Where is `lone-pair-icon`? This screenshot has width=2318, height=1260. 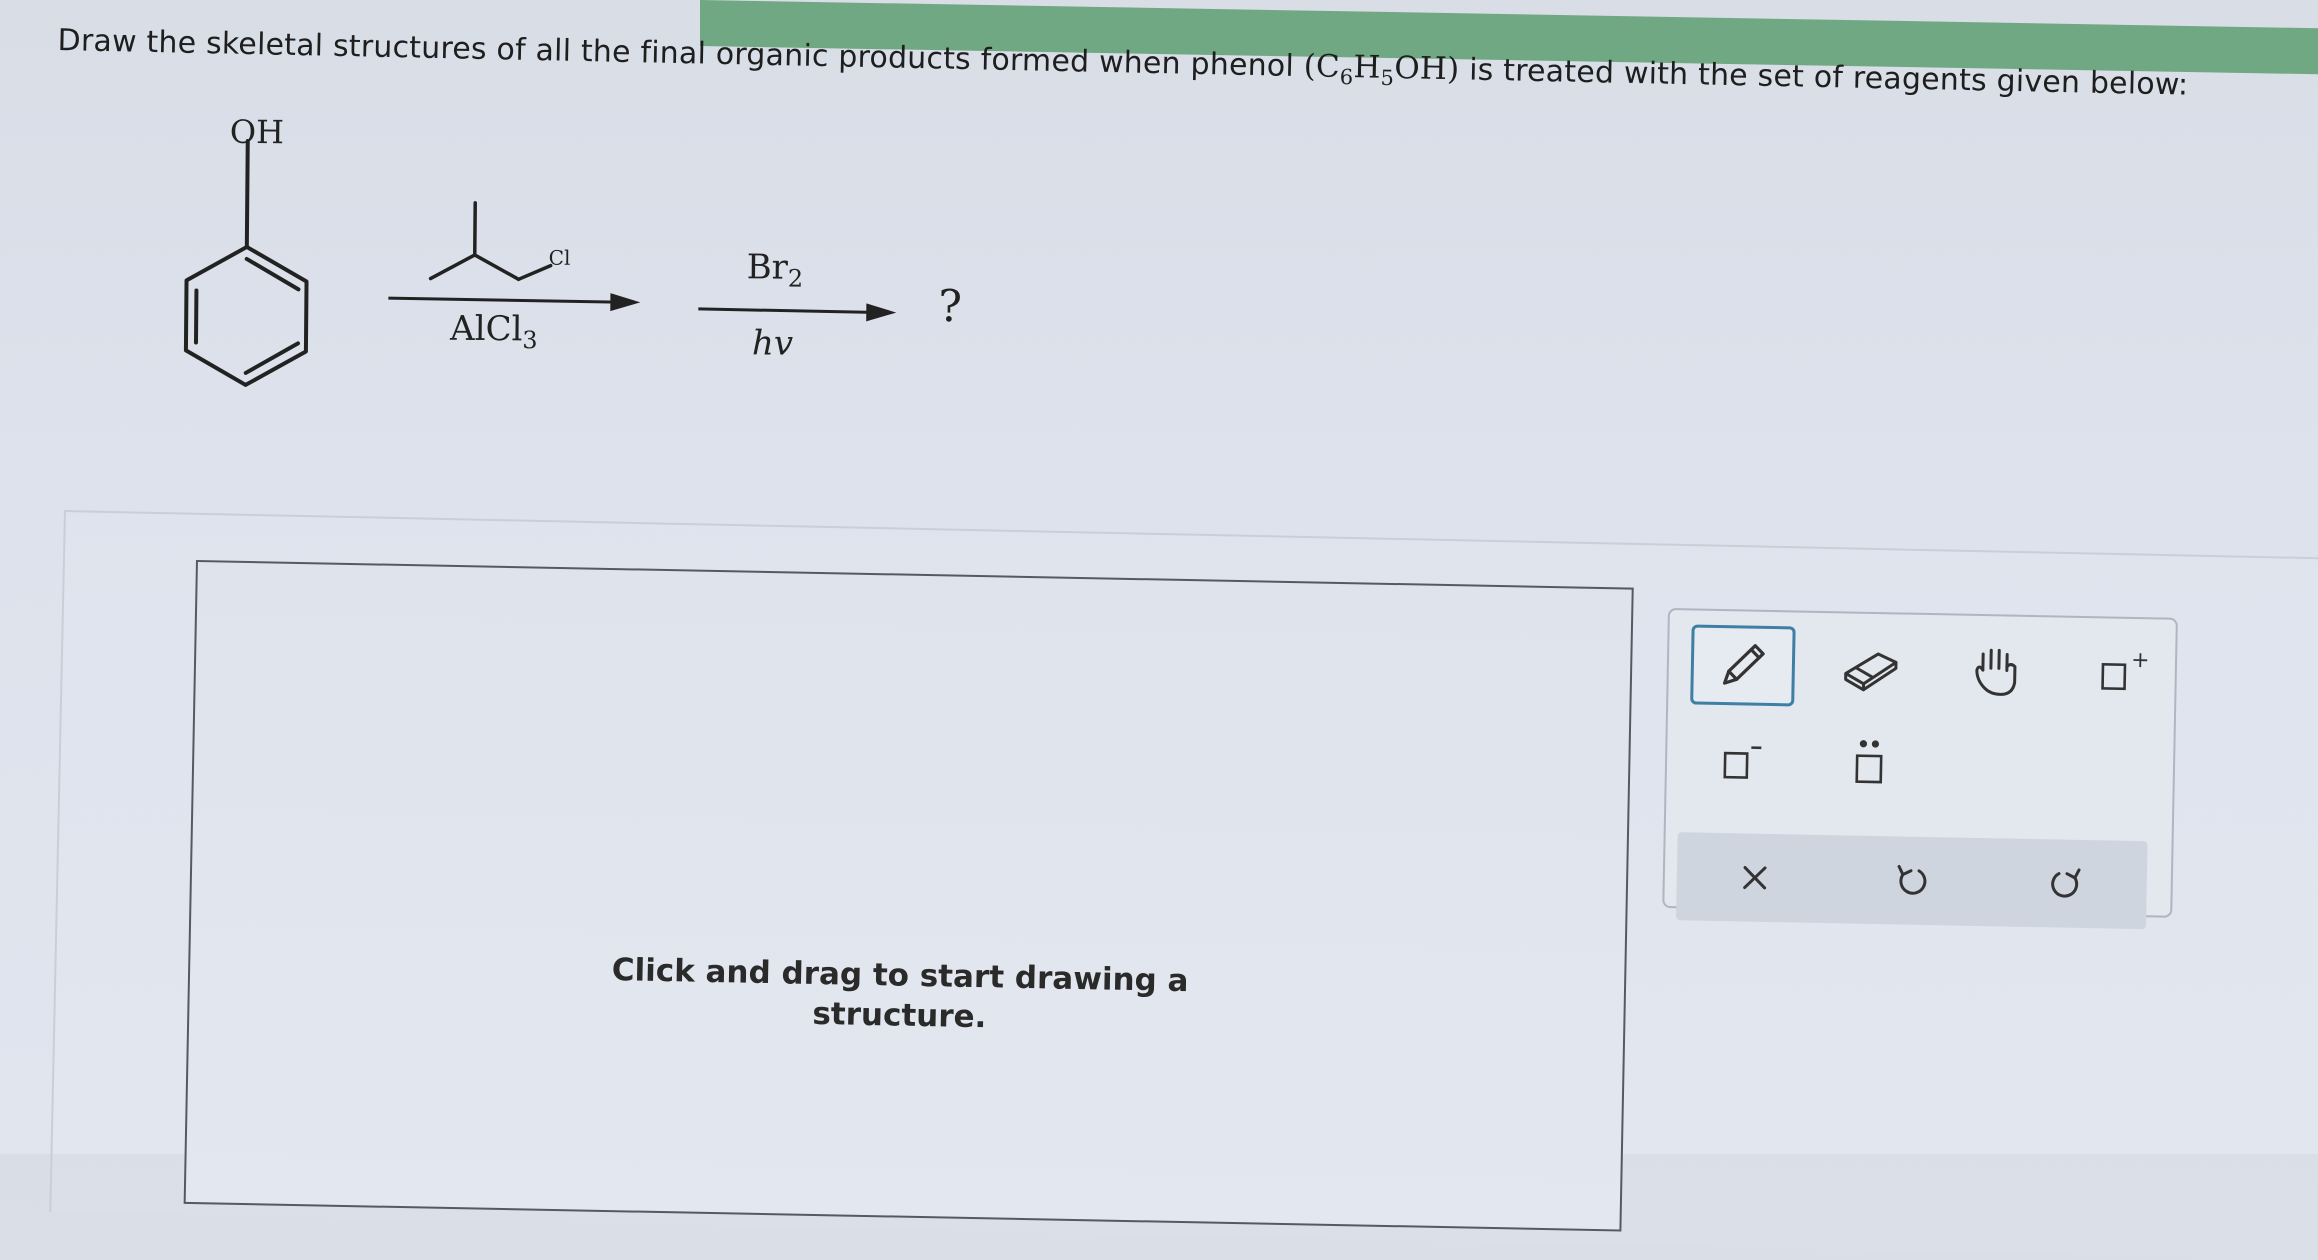
lone-pair-icon is located at coordinates (1868, 763).